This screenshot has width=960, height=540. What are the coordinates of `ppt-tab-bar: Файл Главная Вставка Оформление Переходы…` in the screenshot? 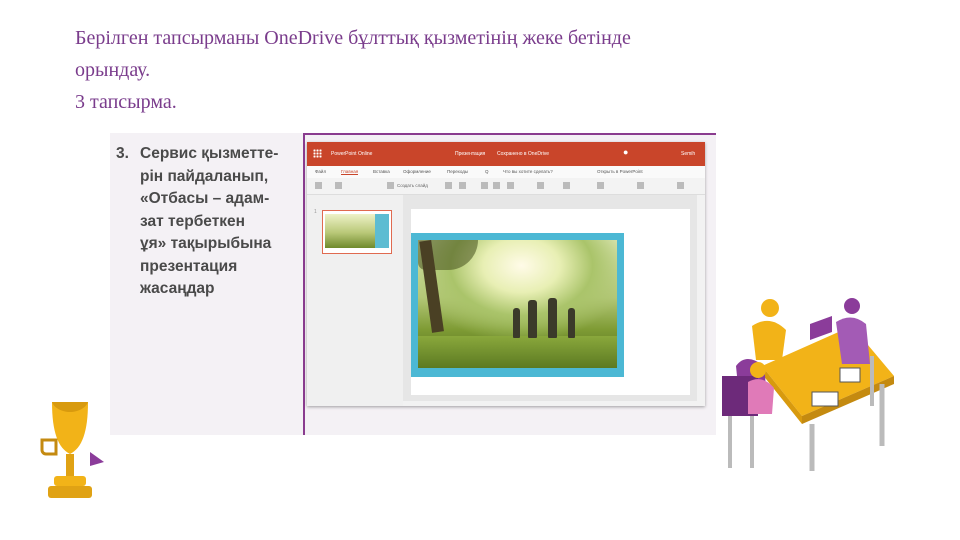 It's located at (506, 172).